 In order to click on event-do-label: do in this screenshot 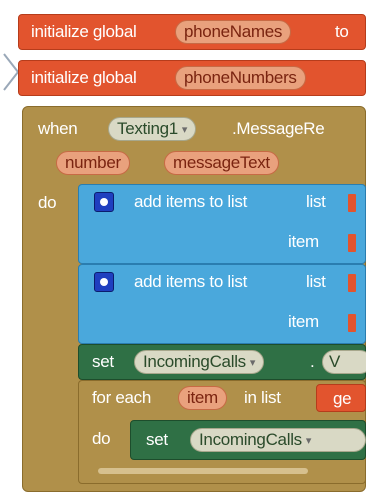, I will do `click(47, 202)`.